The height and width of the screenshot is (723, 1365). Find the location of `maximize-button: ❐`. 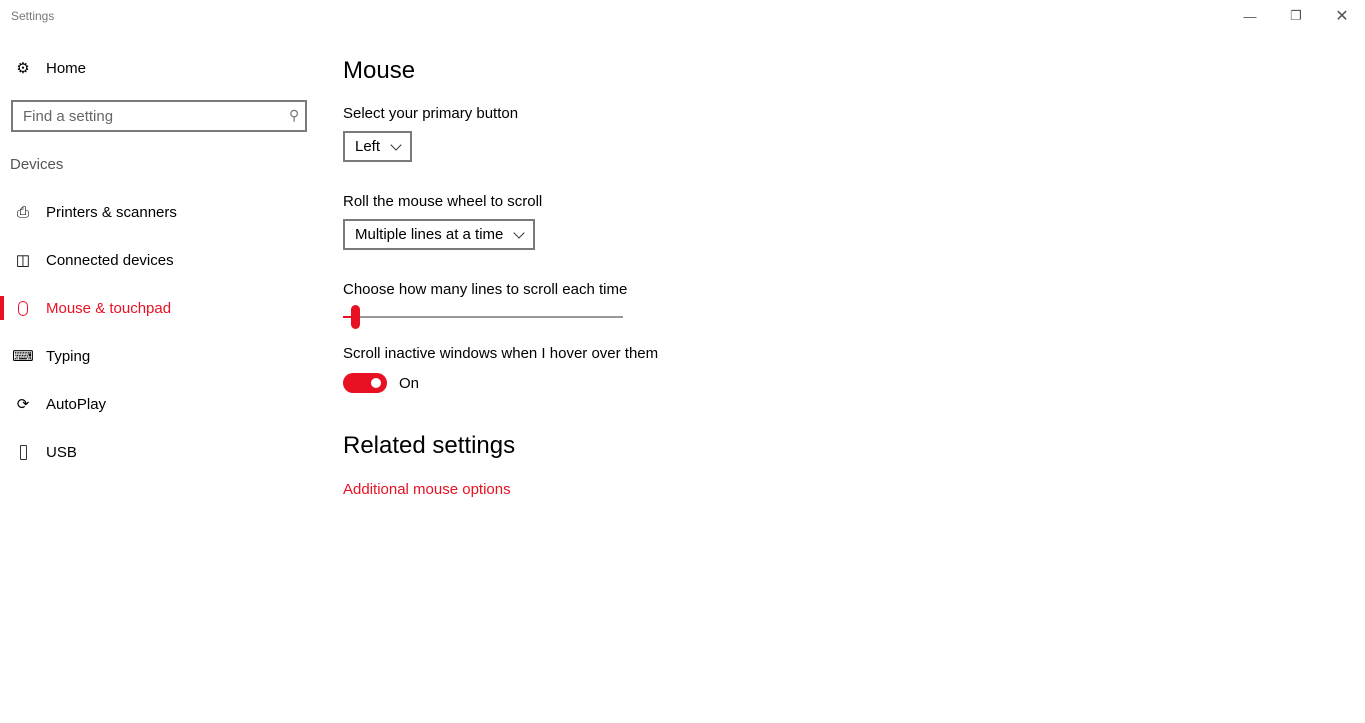

maximize-button: ❐ is located at coordinates (1296, 16).